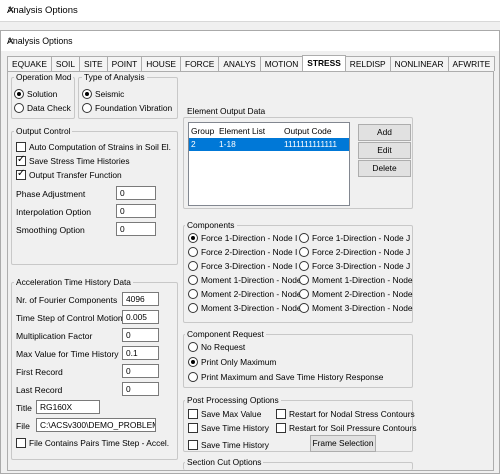  What do you see at coordinates (249, 238) in the screenshot?
I see `force-1-node-i-label: Force 1-Direction - Node I` at bounding box center [249, 238].